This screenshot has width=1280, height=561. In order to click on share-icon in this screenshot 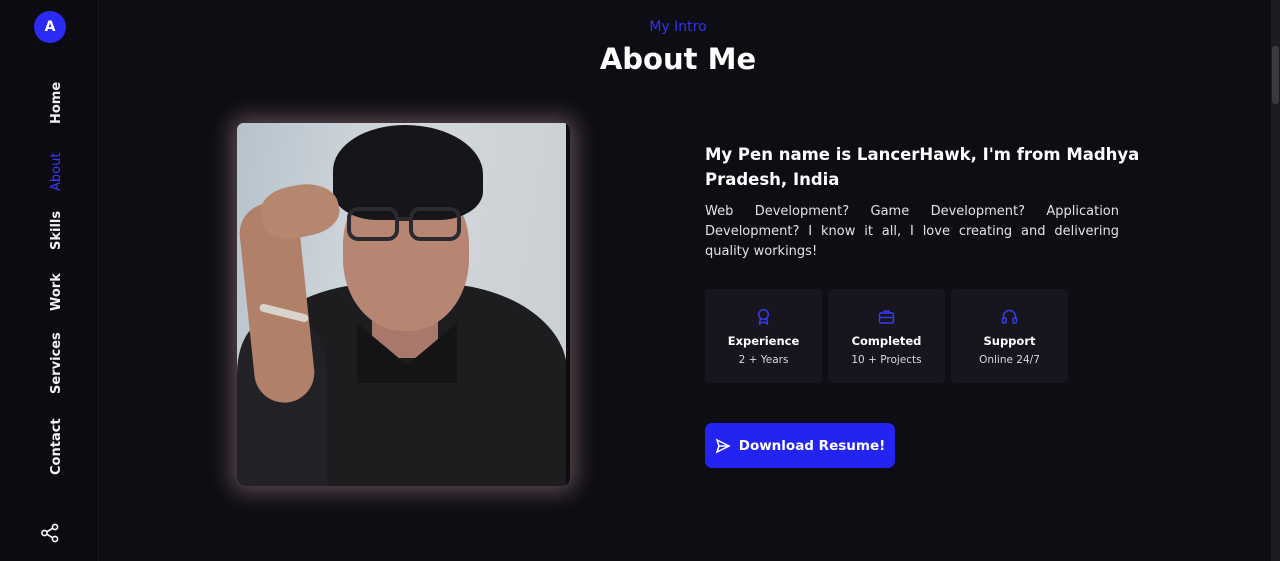, I will do `click(50, 533)`.